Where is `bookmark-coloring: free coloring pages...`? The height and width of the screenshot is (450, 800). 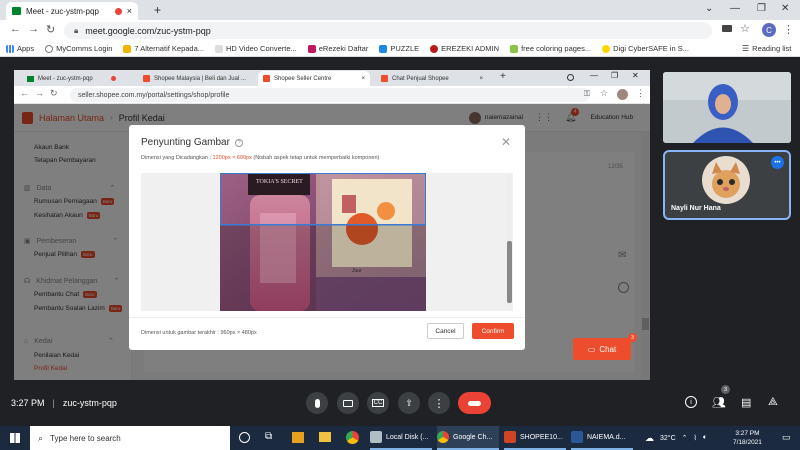 bookmark-coloring: free coloring pages... is located at coordinates (550, 48).